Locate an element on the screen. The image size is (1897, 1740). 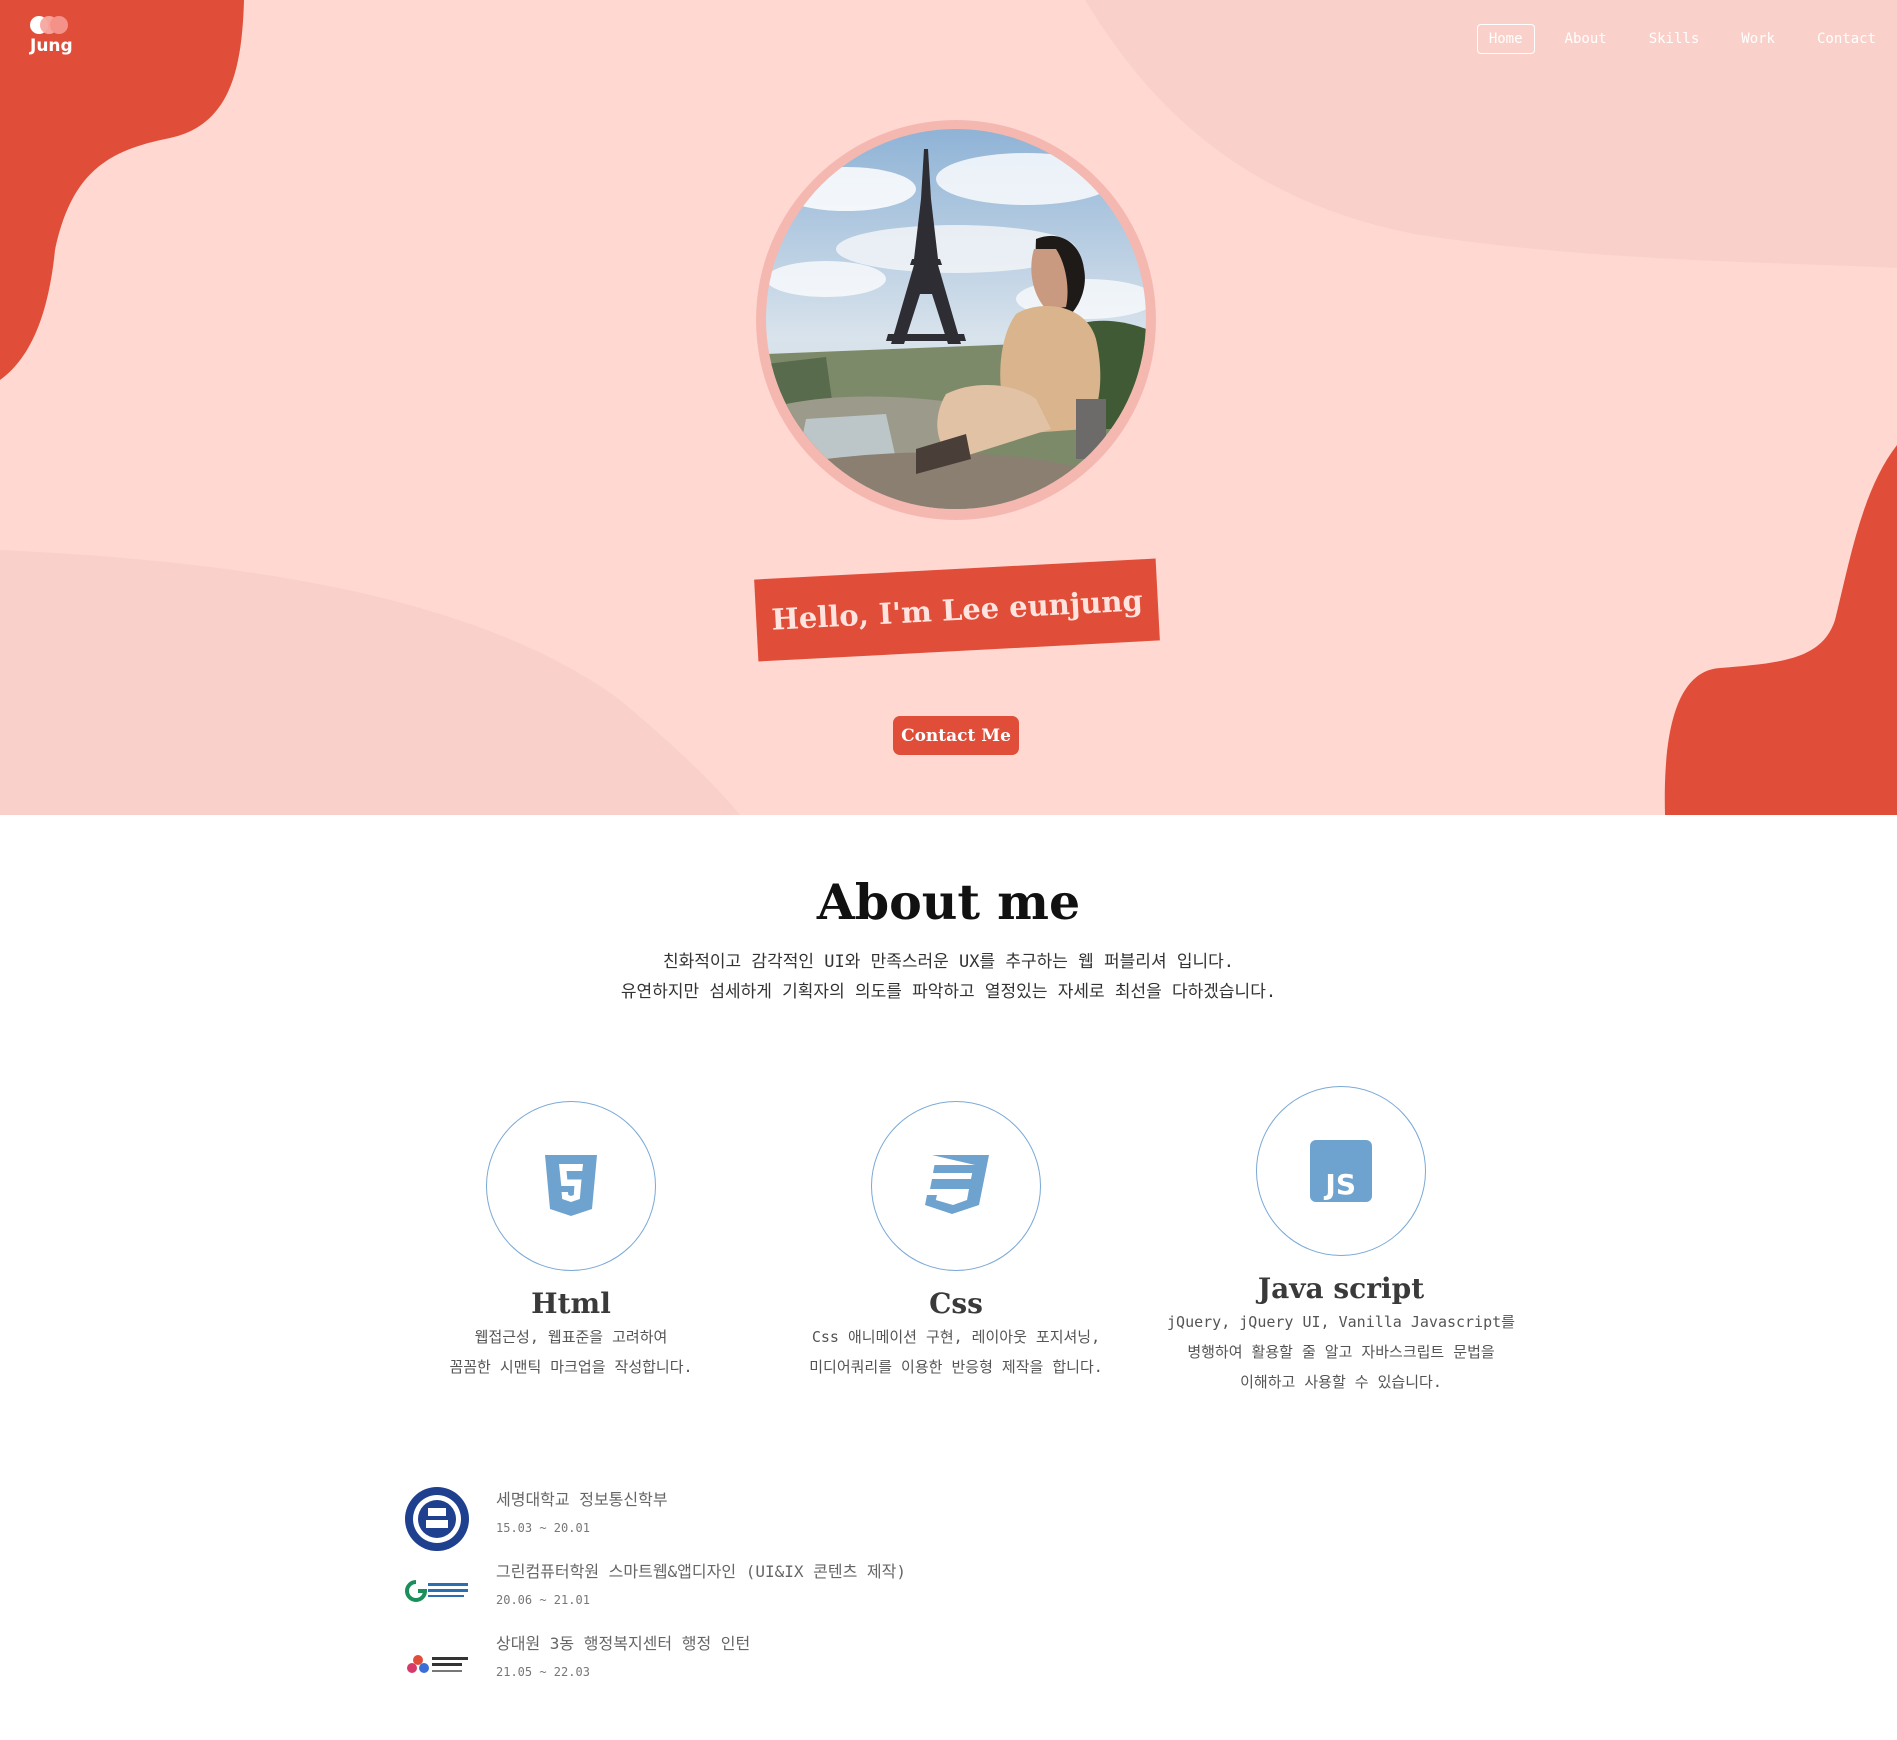
green-computer-academy-logo is located at coordinates (439, 1591).